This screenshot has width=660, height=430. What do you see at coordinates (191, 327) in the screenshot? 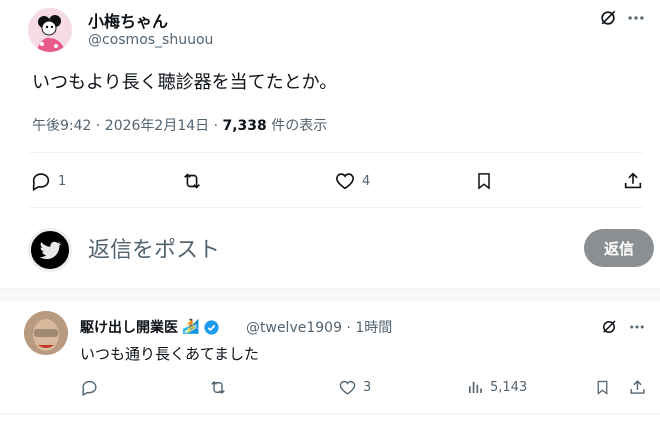
I see `surf-emoji: 🏄` at bounding box center [191, 327].